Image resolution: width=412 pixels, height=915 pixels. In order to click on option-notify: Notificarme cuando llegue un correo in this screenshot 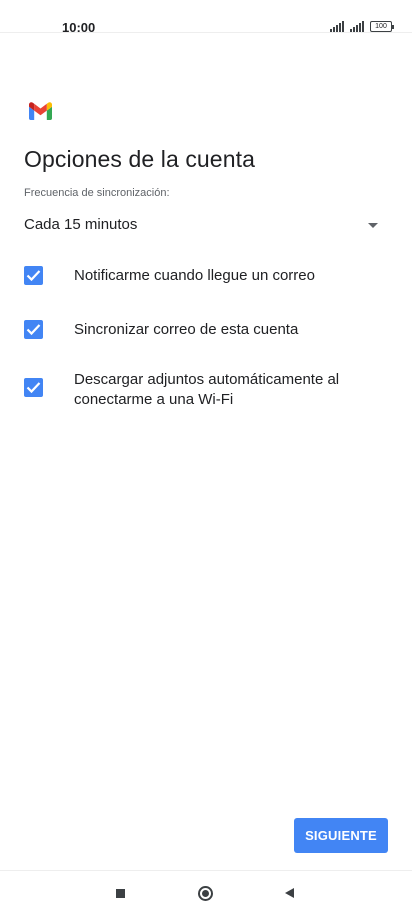, I will do `click(209, 278)`.